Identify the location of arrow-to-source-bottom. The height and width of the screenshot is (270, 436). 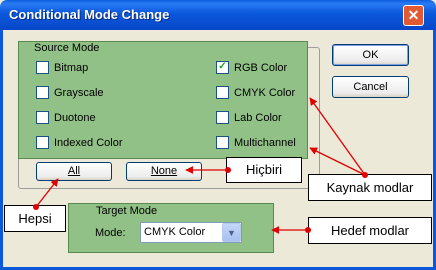
(337, 161).